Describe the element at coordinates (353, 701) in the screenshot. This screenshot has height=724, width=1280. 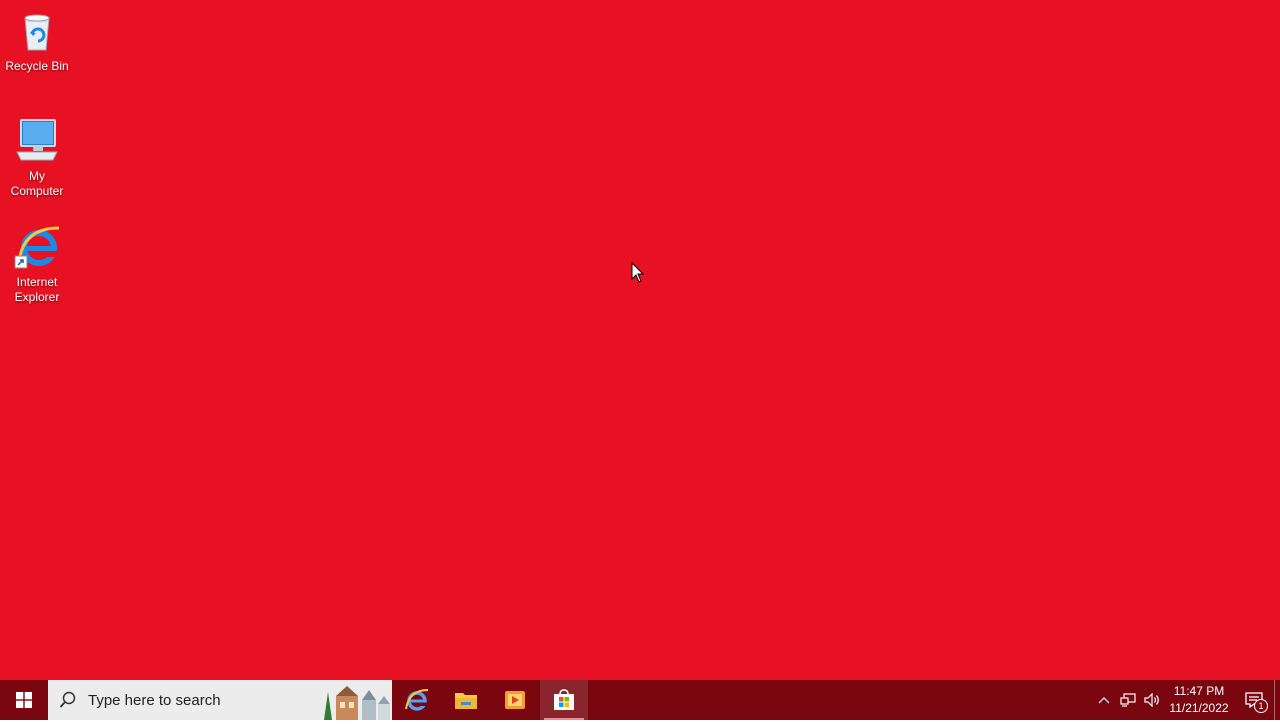
I see `search-highlight-illustration` at that location.